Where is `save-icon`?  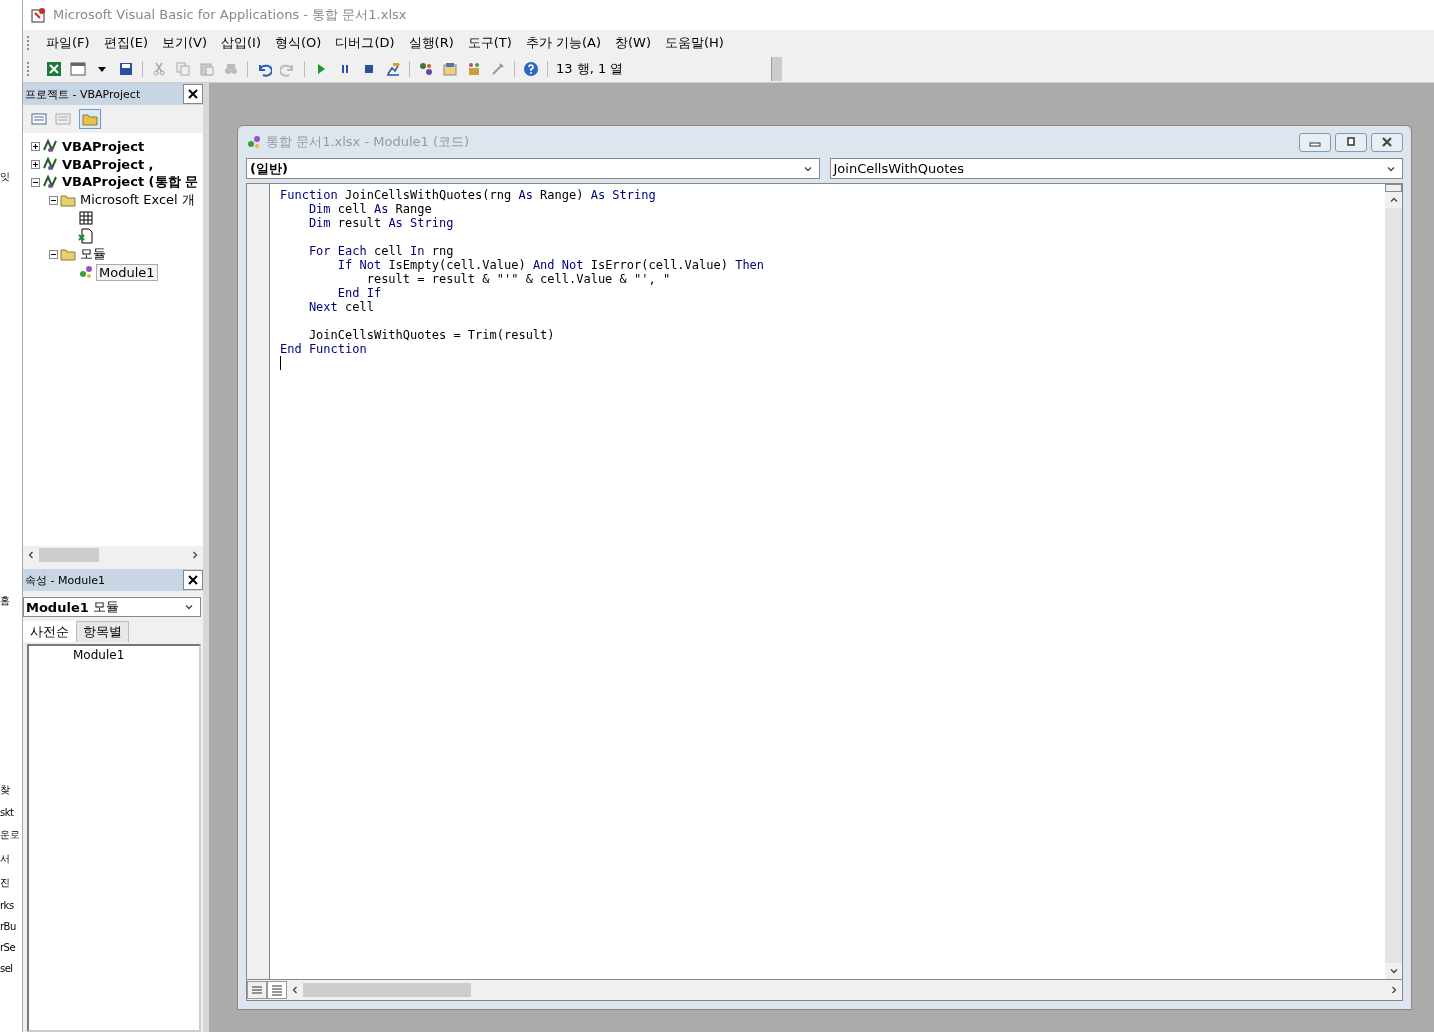 save-icon is located at coordinates (126, 69).